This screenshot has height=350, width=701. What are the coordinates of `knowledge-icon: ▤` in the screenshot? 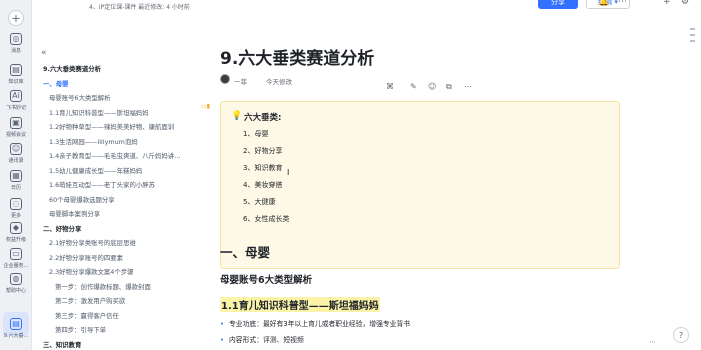 It's located at (16, 70).